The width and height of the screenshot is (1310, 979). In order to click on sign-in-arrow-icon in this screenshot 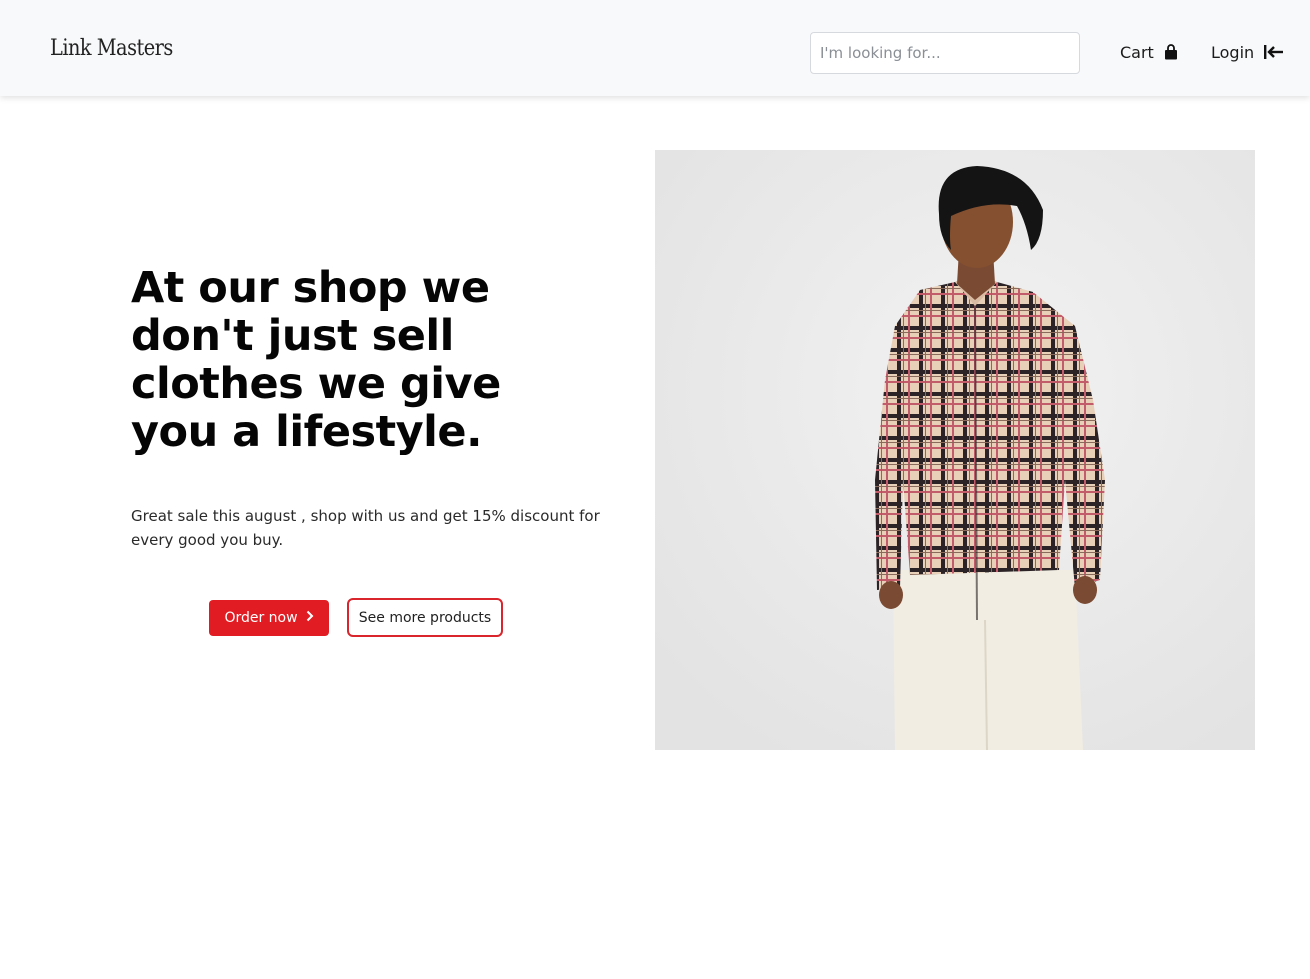, I will do `click(1274, 52)`.